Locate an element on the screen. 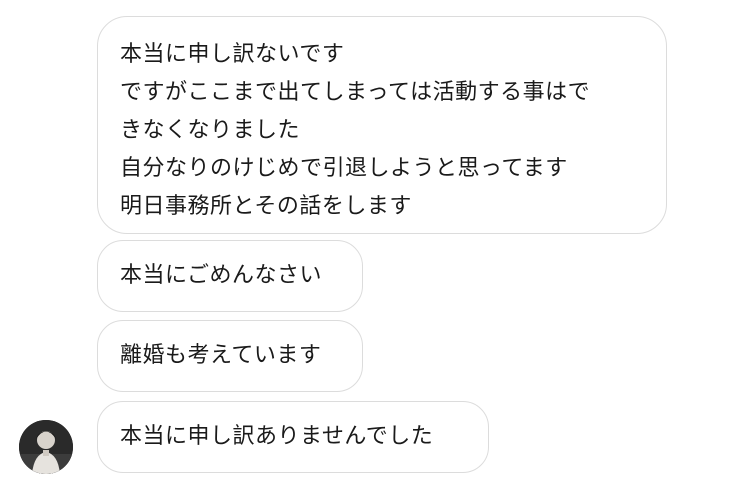  message-bubble: 本当に申し訳ありませんでした is located at coordinates (293, 437).